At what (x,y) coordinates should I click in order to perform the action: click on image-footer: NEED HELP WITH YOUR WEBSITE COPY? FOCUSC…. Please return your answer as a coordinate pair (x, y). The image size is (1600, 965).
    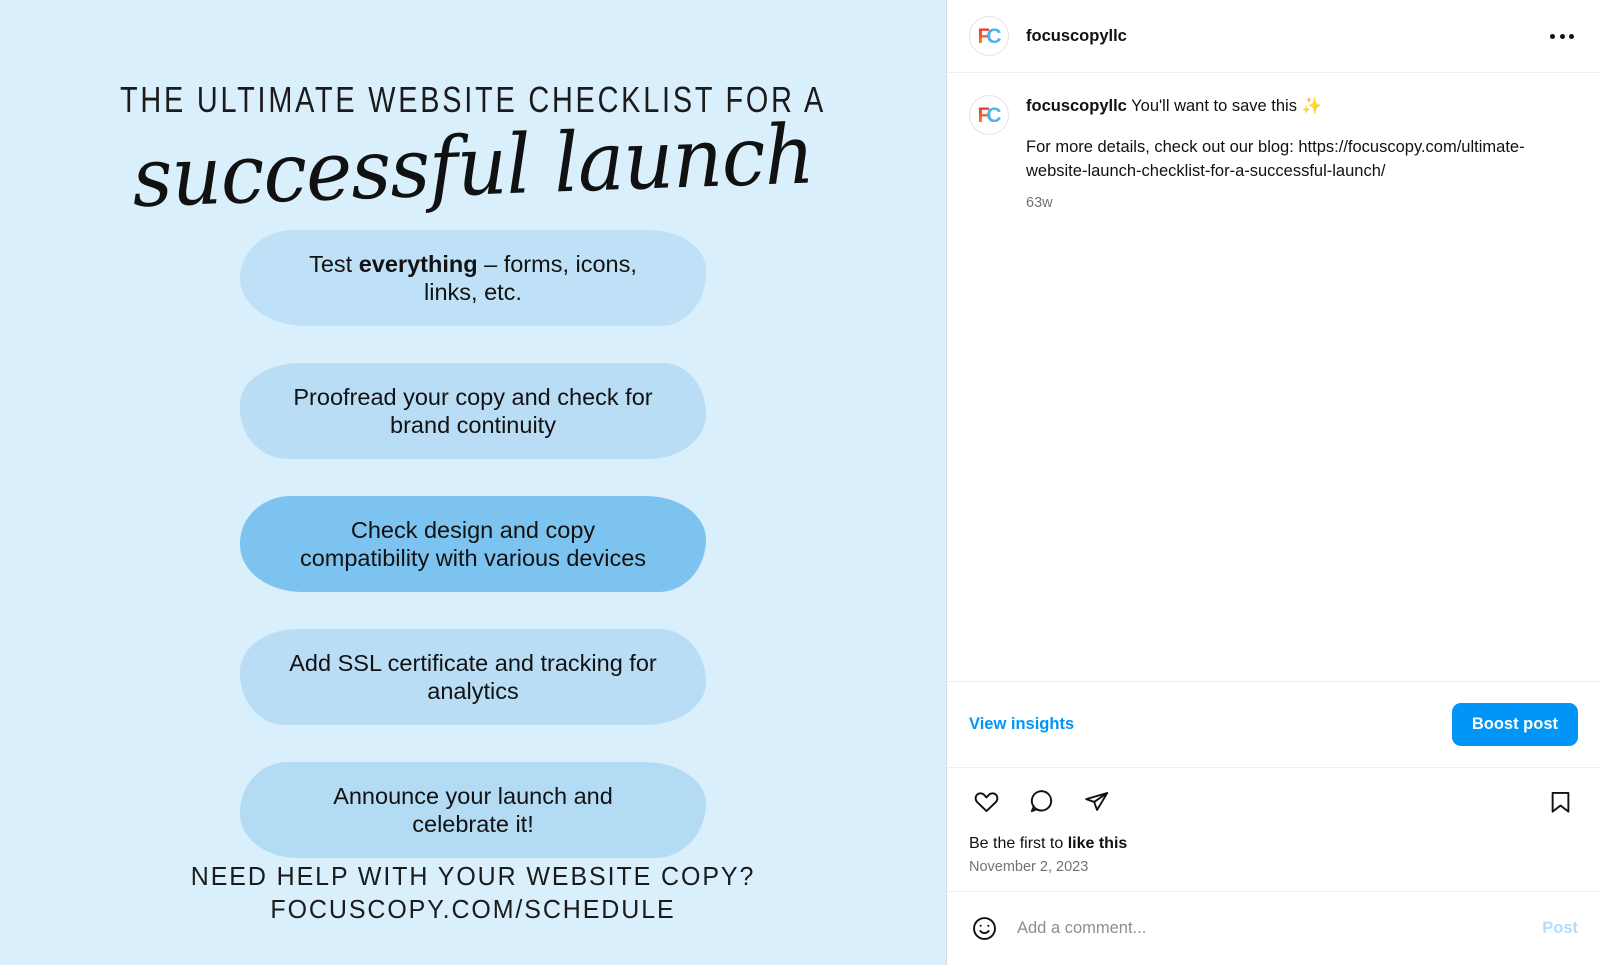
    Looking at the image, I should click on (473, 892).